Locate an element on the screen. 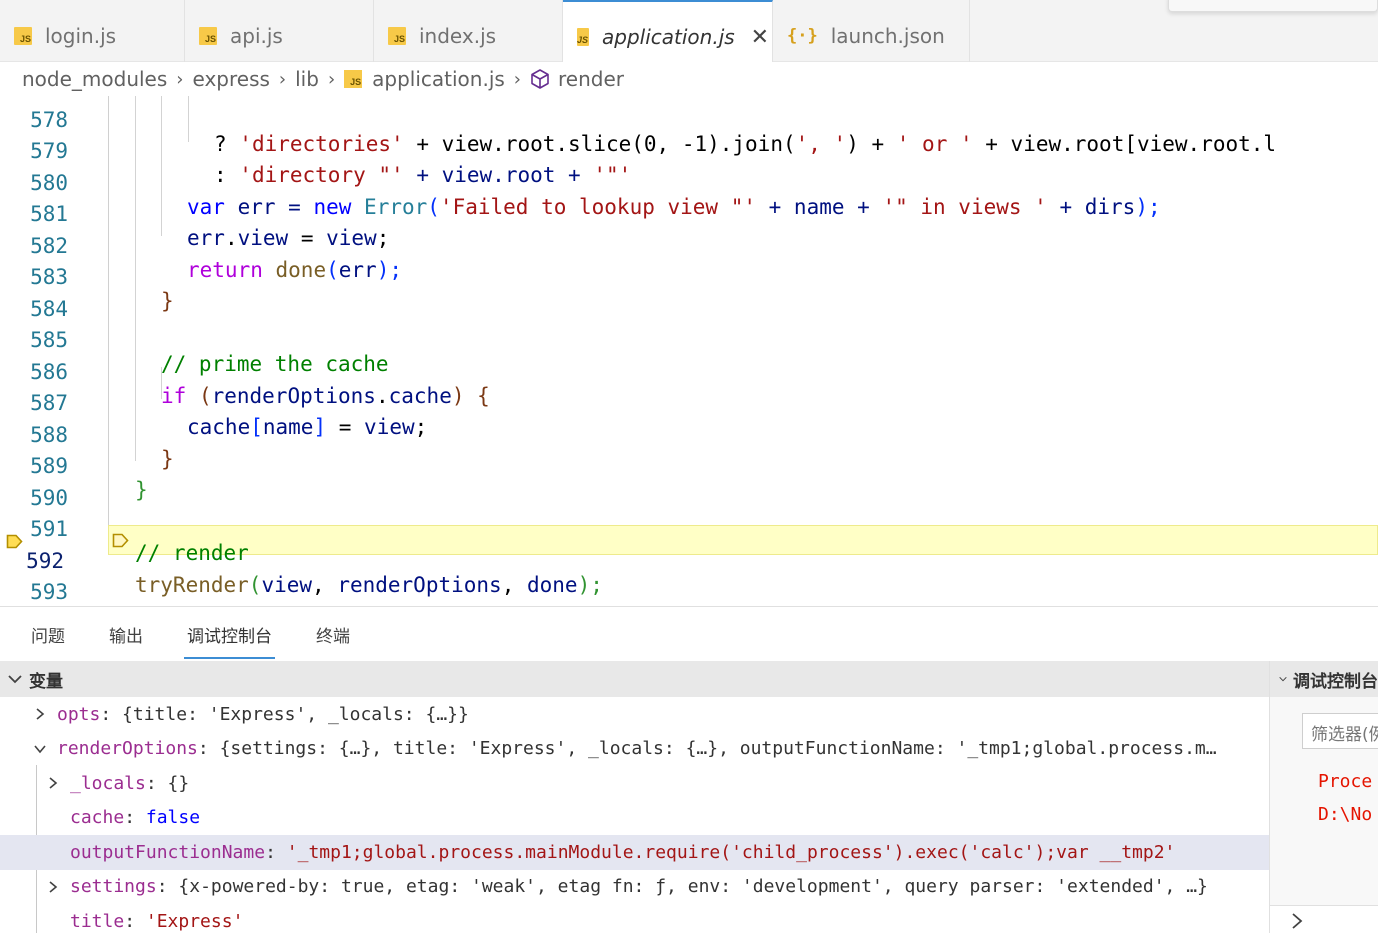  close-icon: ✕ is located at coordinates (760, 37).